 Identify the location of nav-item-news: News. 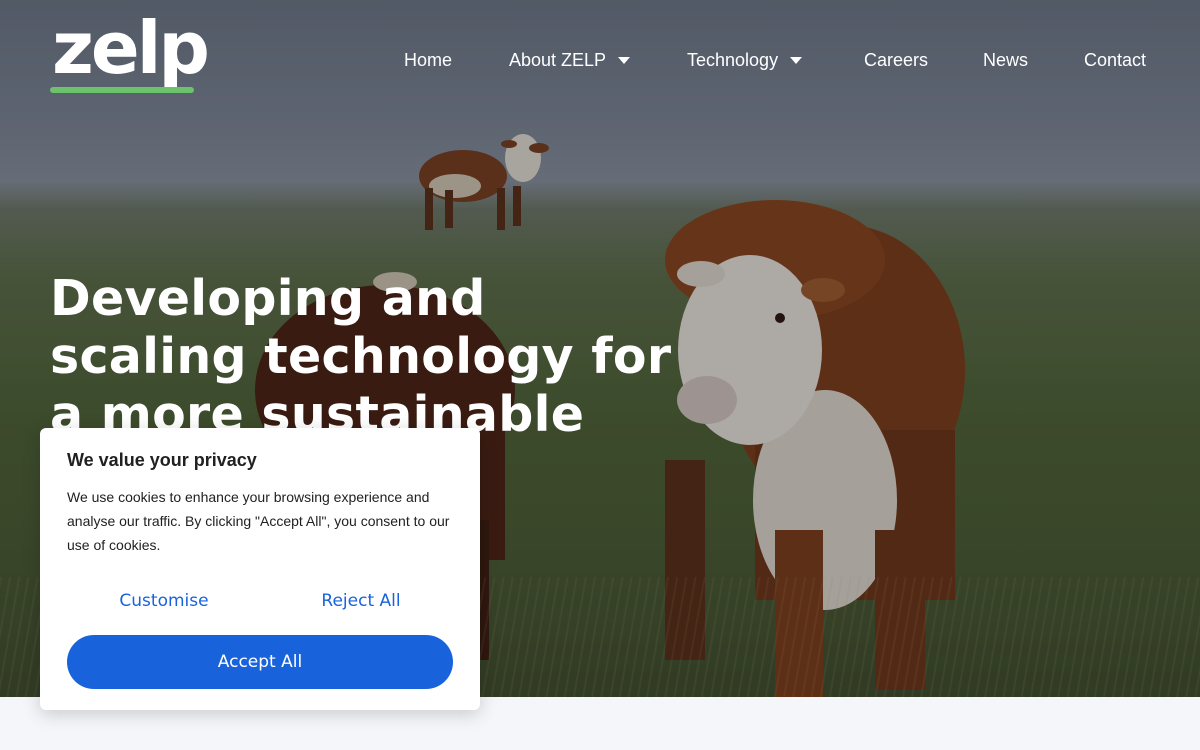
(1005, 60).